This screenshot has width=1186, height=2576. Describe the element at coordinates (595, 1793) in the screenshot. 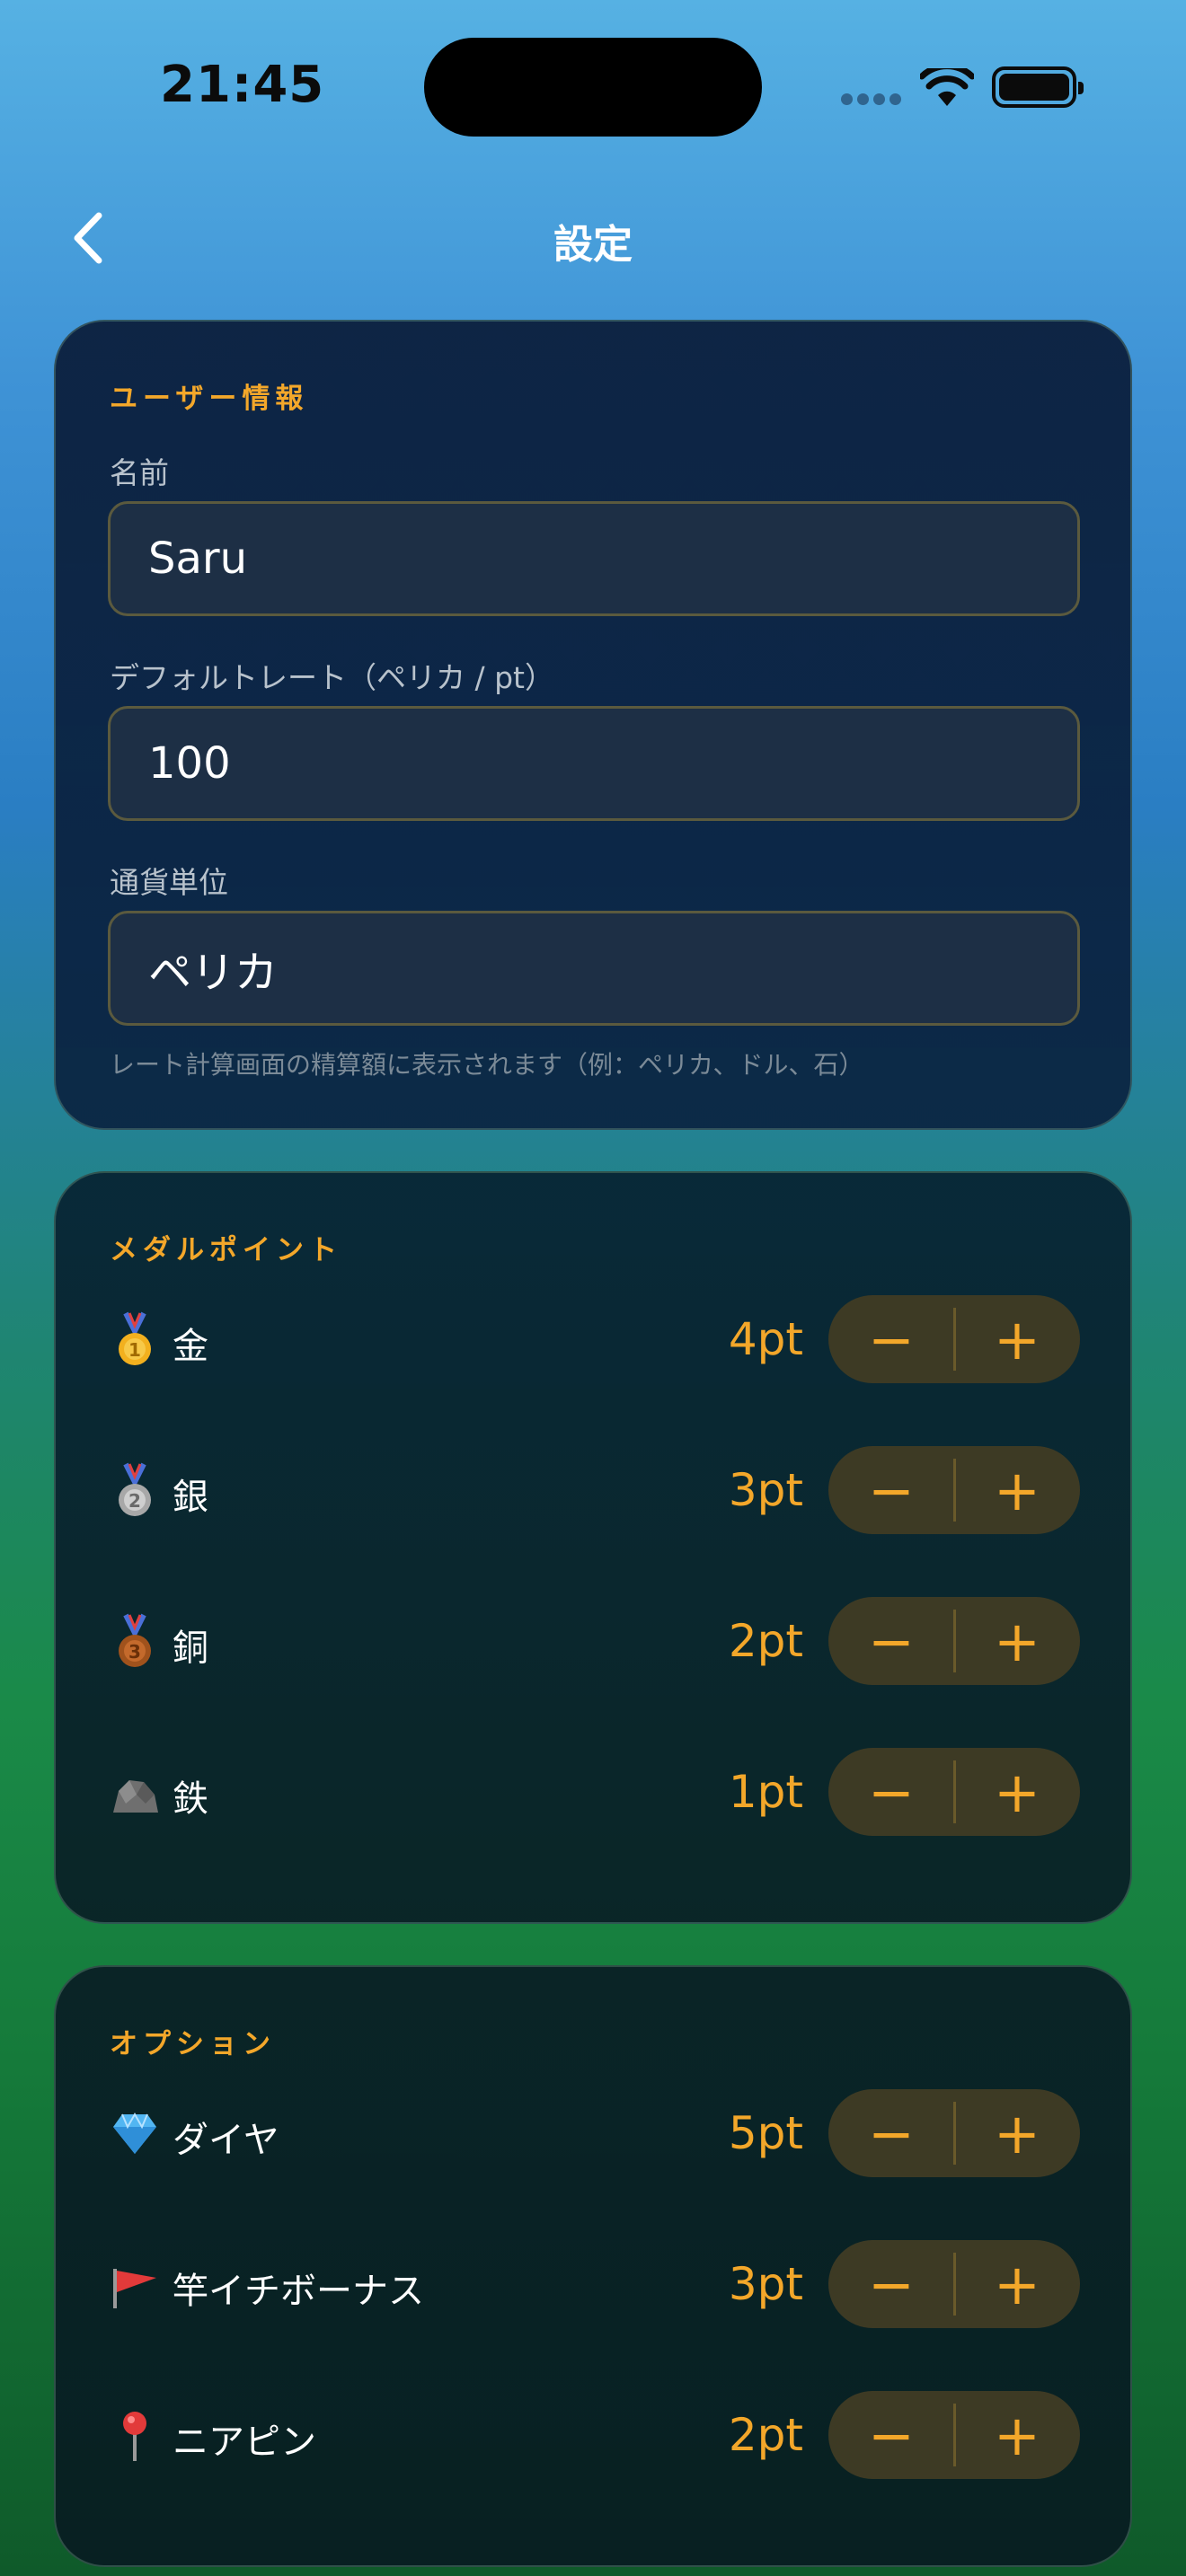

I see `medal-row-iron: 鉄 1pt − +` at that location.